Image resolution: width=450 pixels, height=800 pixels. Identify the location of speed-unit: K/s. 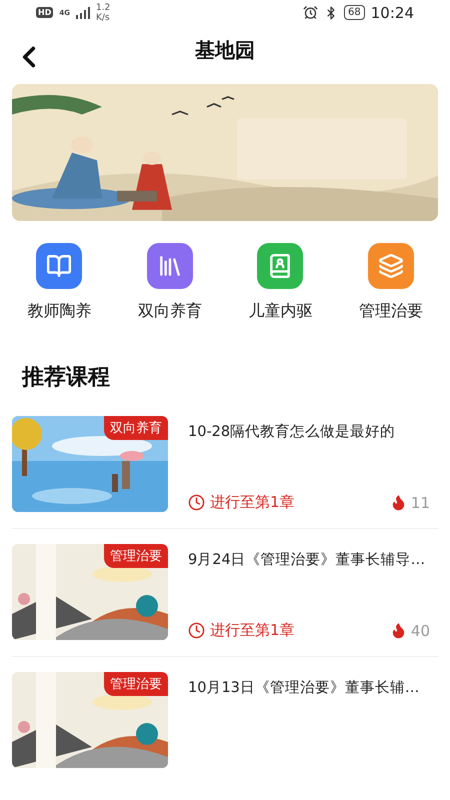
(103, 17).